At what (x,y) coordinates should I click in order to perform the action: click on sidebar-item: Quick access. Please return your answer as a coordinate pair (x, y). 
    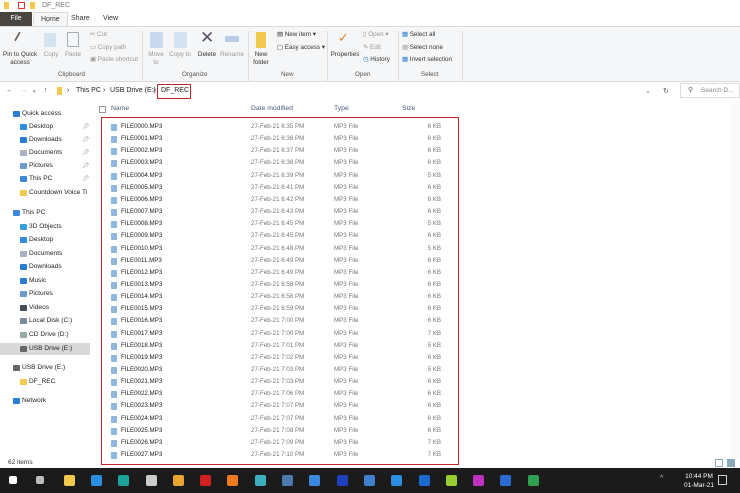
    Looking at the image, I should click on (45, 114).